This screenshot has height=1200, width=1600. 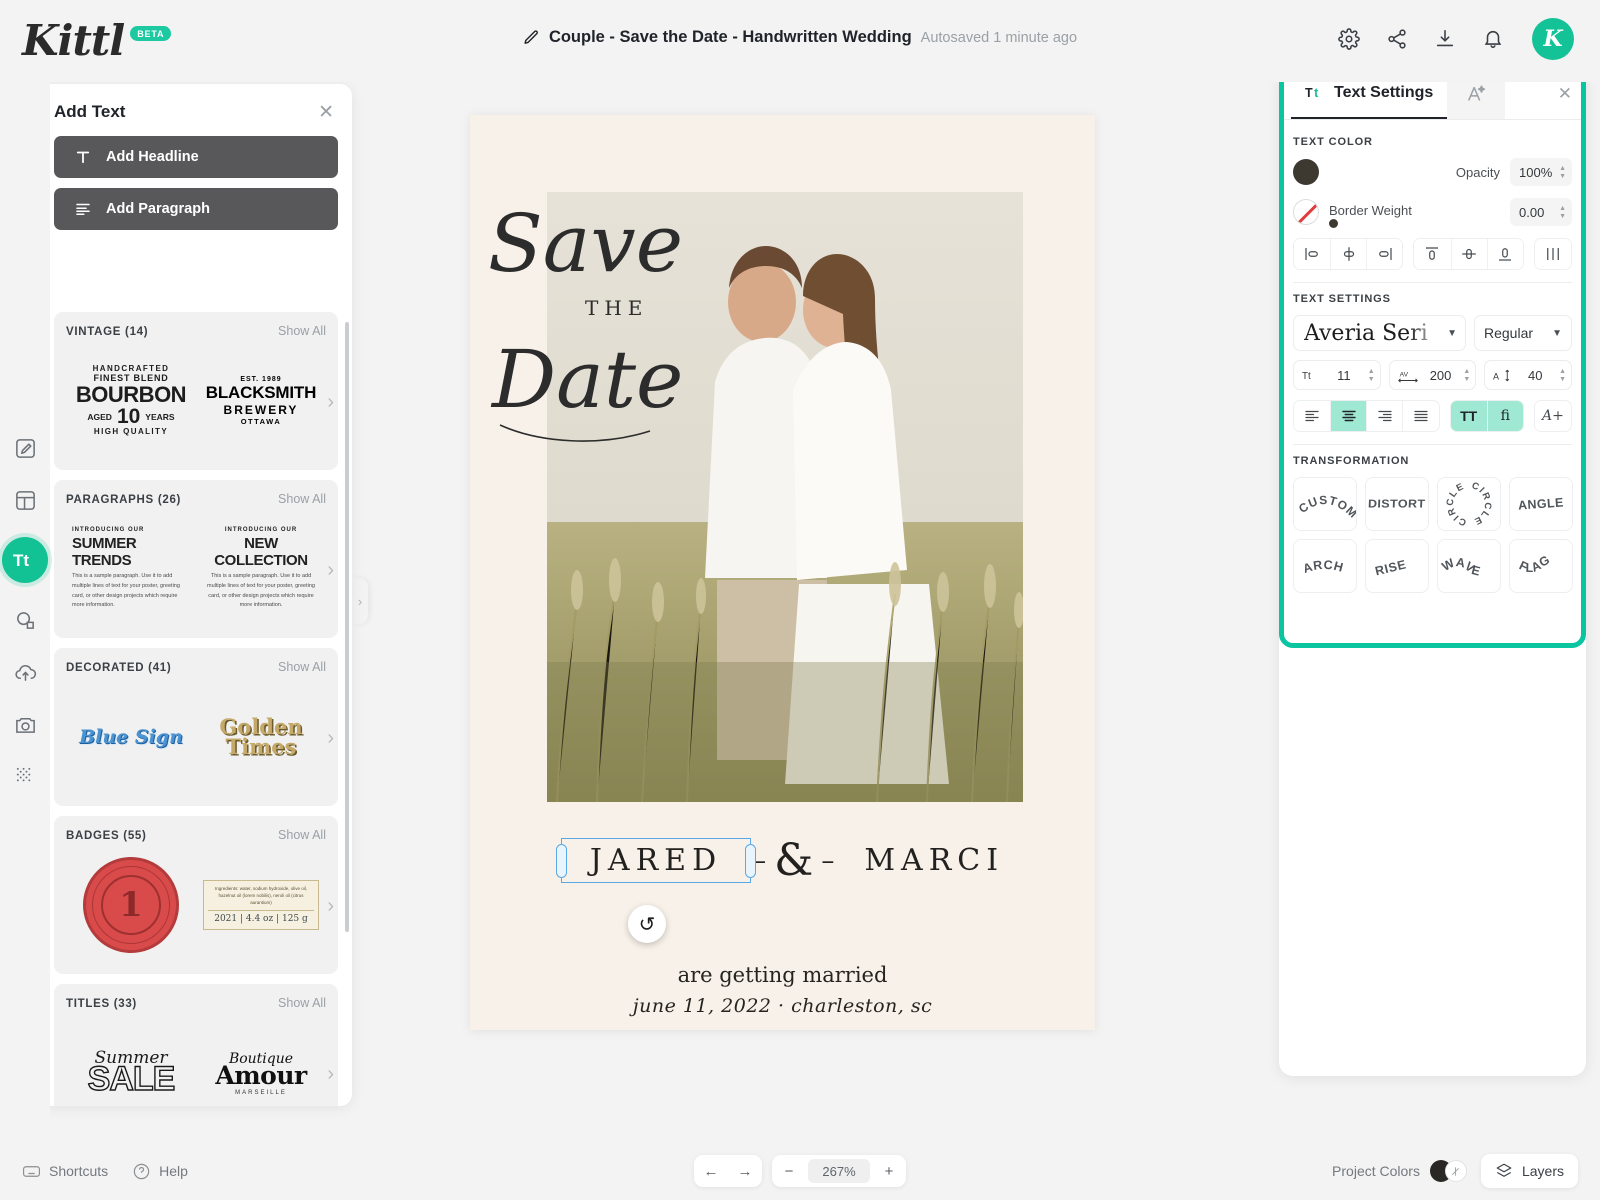 I want to click on subtitle-line-2: june 11, 2022 · charleston, sc, so click(x=782, y=1006).